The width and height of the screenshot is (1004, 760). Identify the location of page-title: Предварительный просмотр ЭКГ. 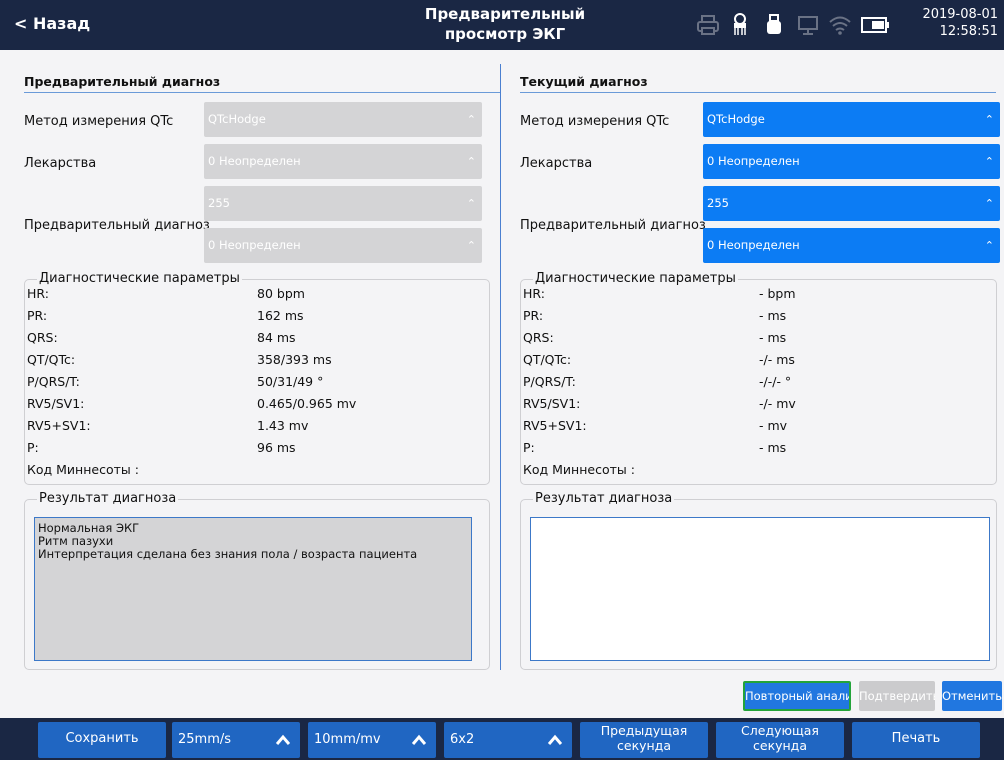
(505, 24).